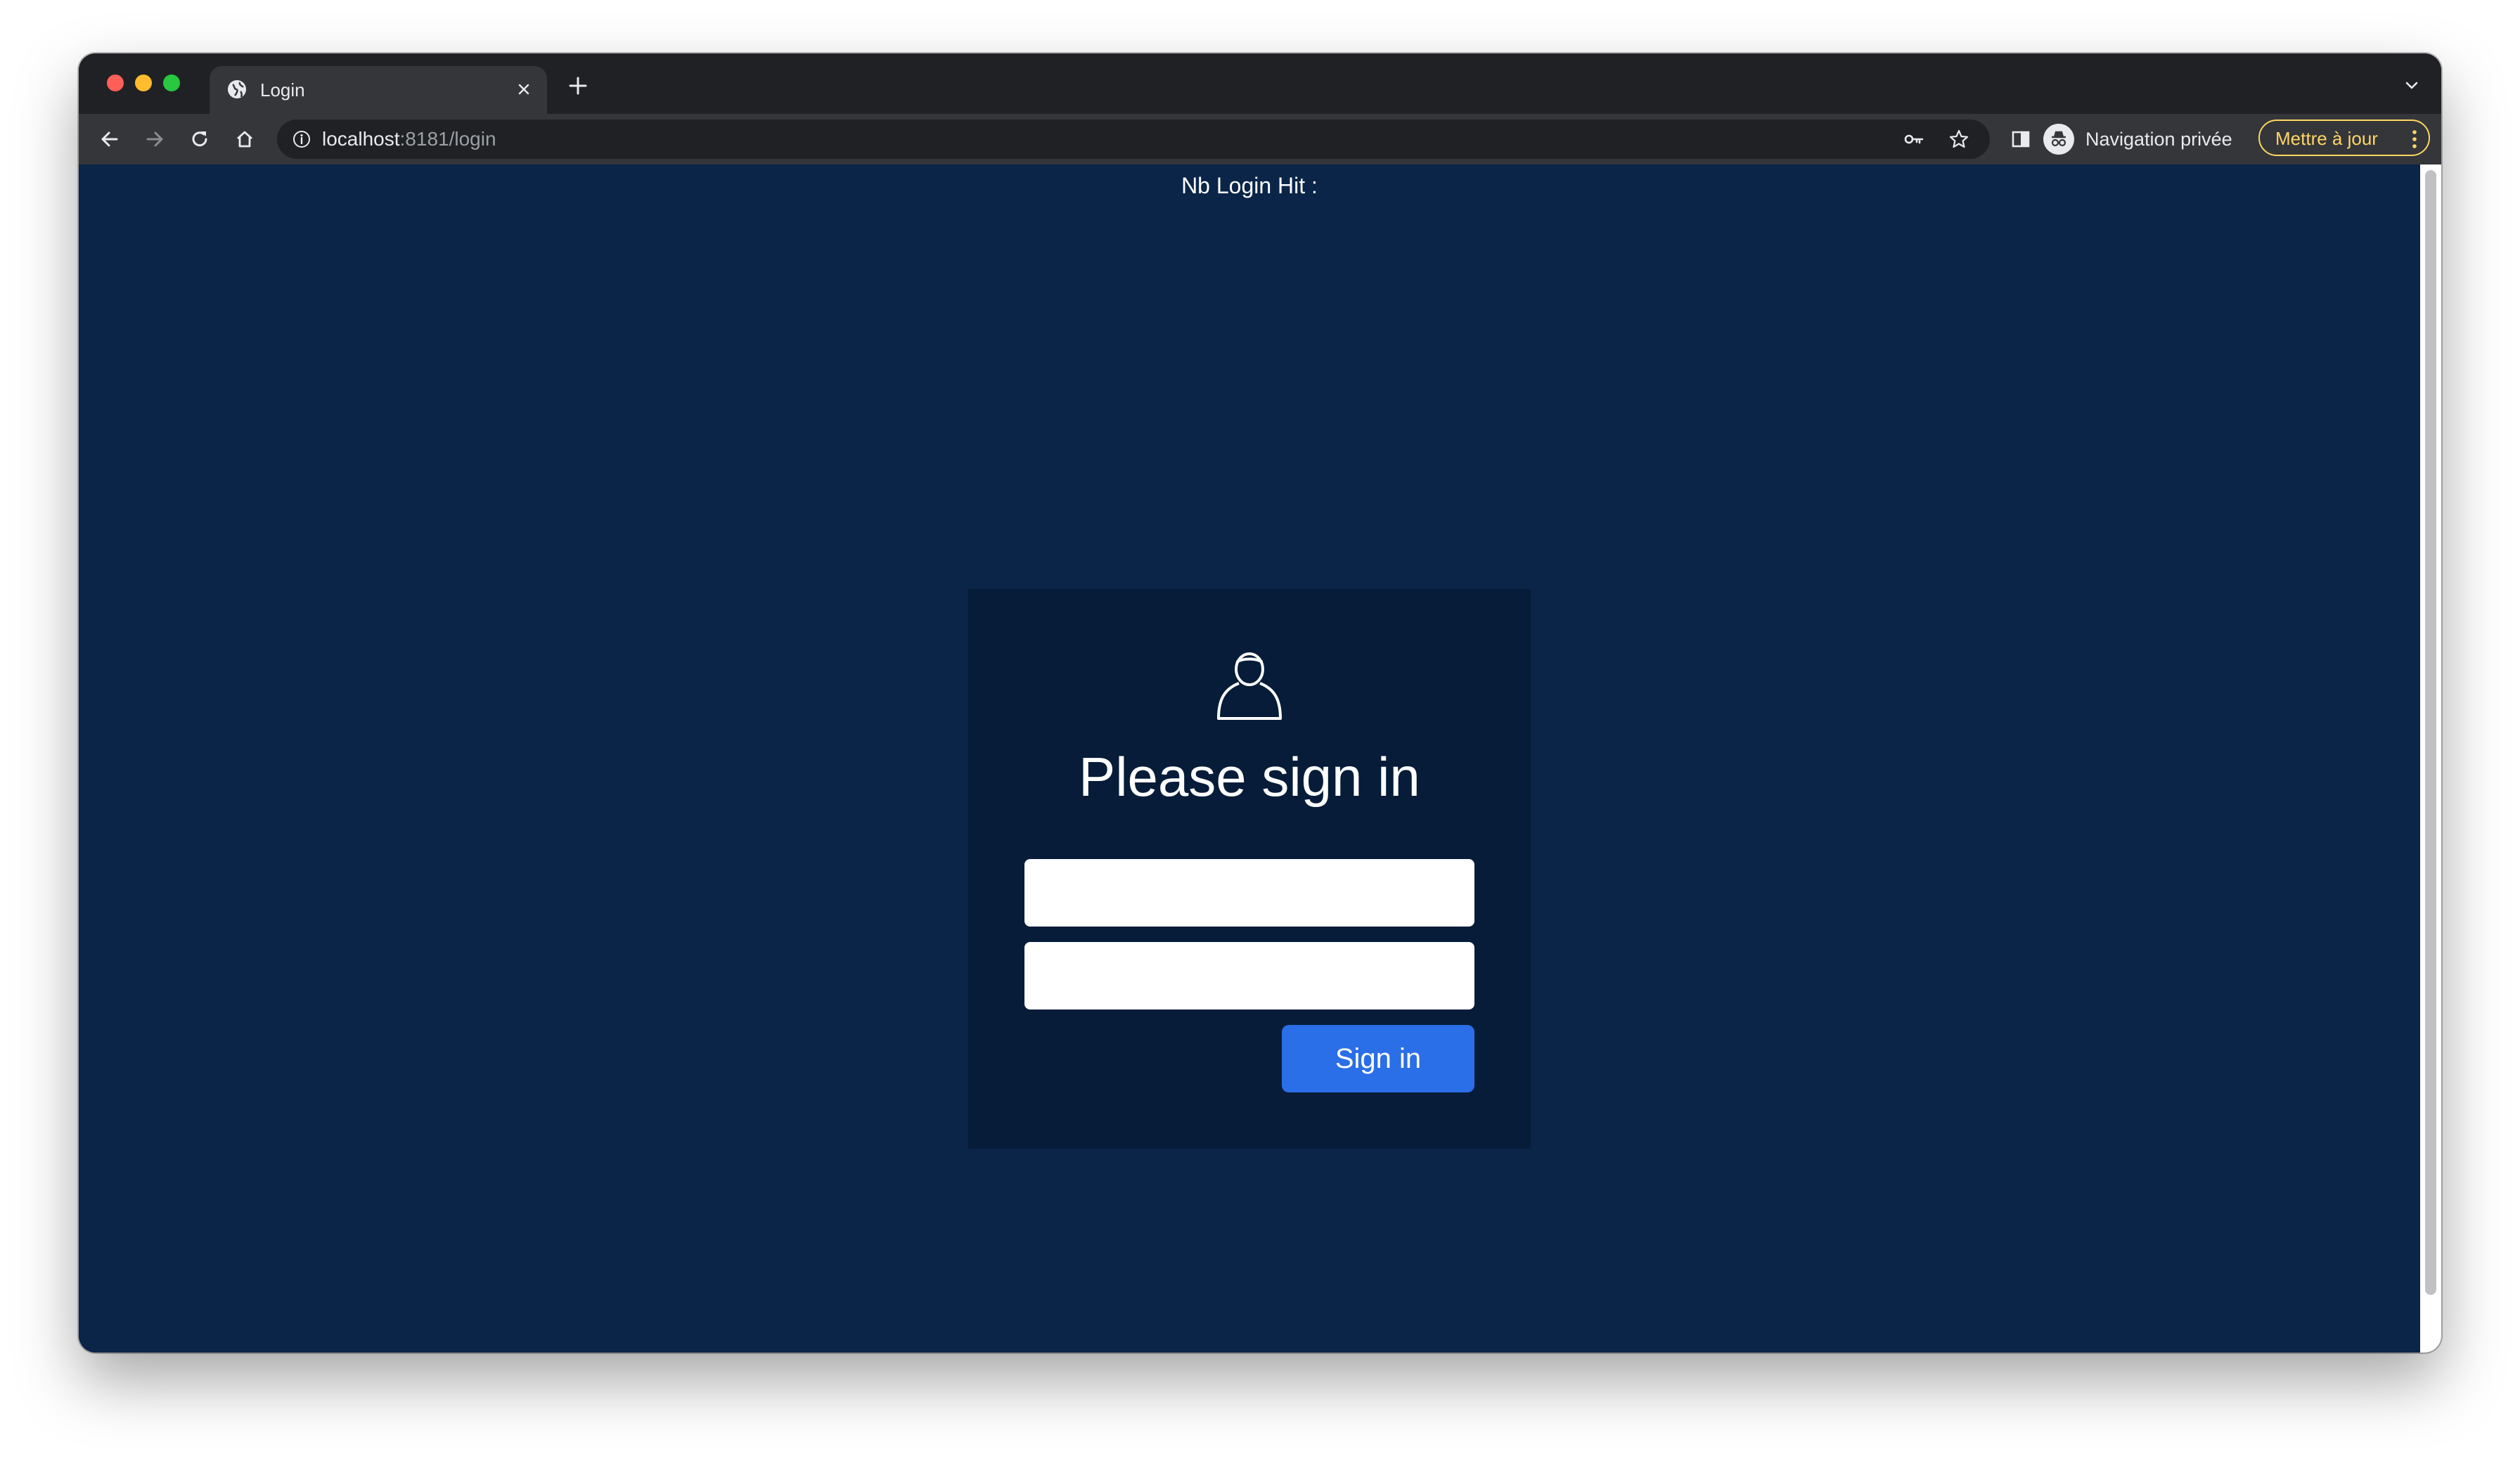  Describe the element at coordinates (237, 89) in the screenshot. I see `globe-icon` at that location.